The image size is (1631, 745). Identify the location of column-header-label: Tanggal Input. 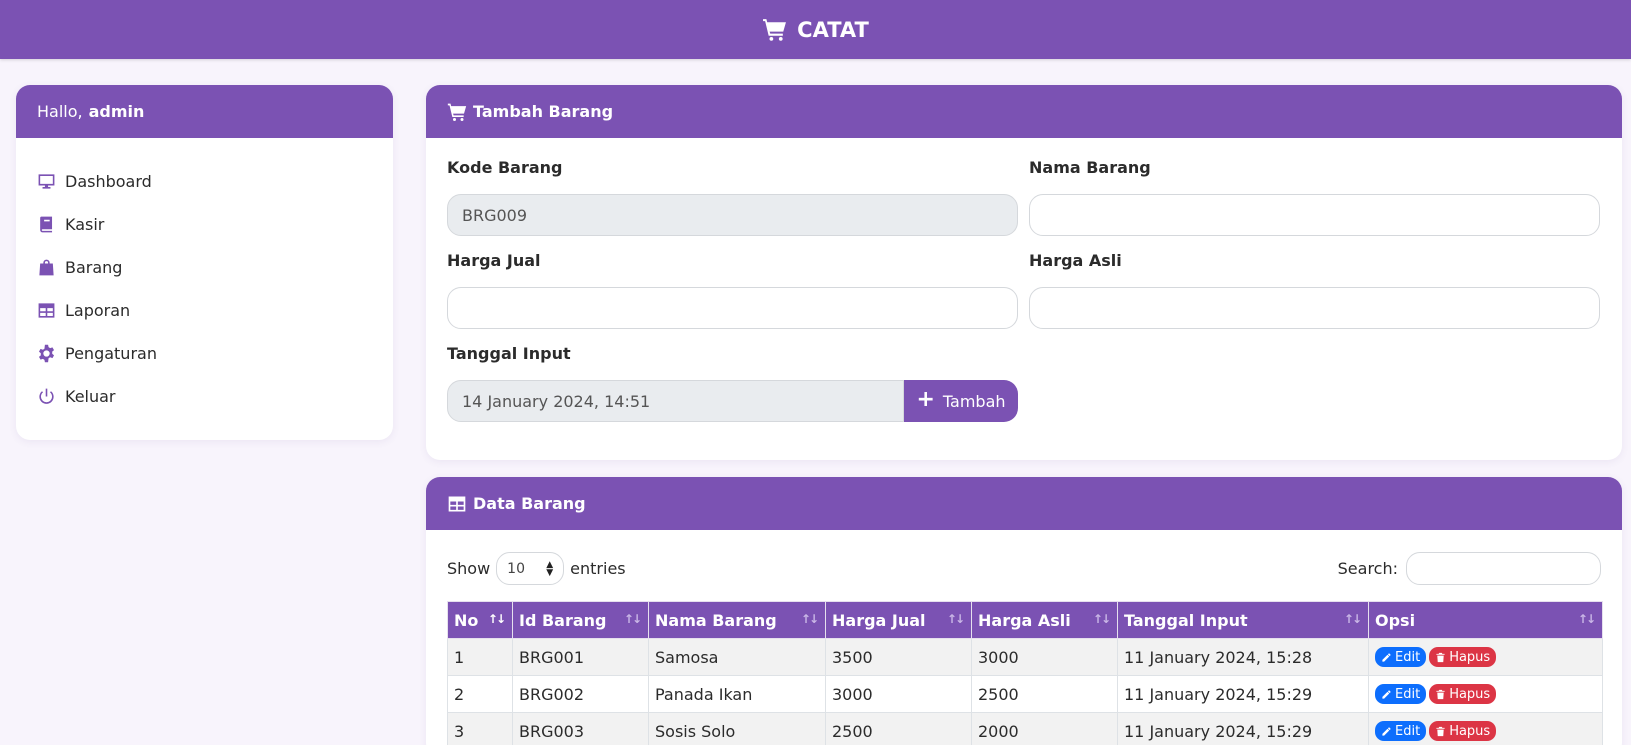
(1186, 620).